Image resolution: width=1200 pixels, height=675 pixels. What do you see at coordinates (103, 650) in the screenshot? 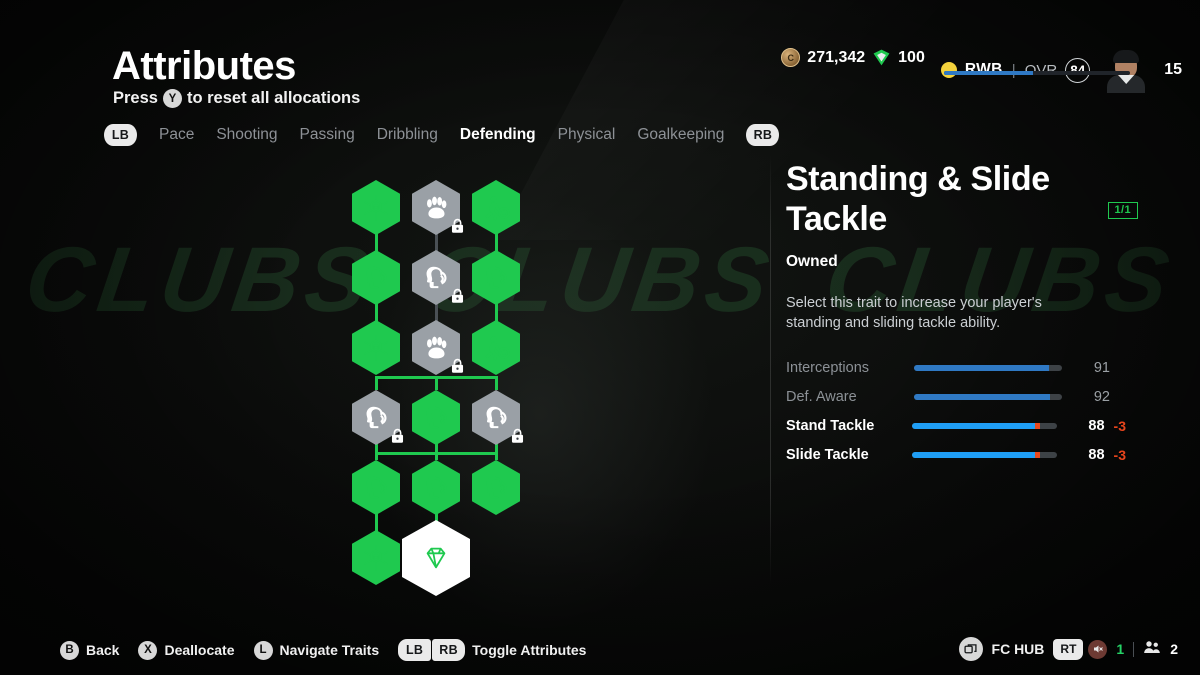
I see `footer-action-label: Back` at bounding box center [103, 650].